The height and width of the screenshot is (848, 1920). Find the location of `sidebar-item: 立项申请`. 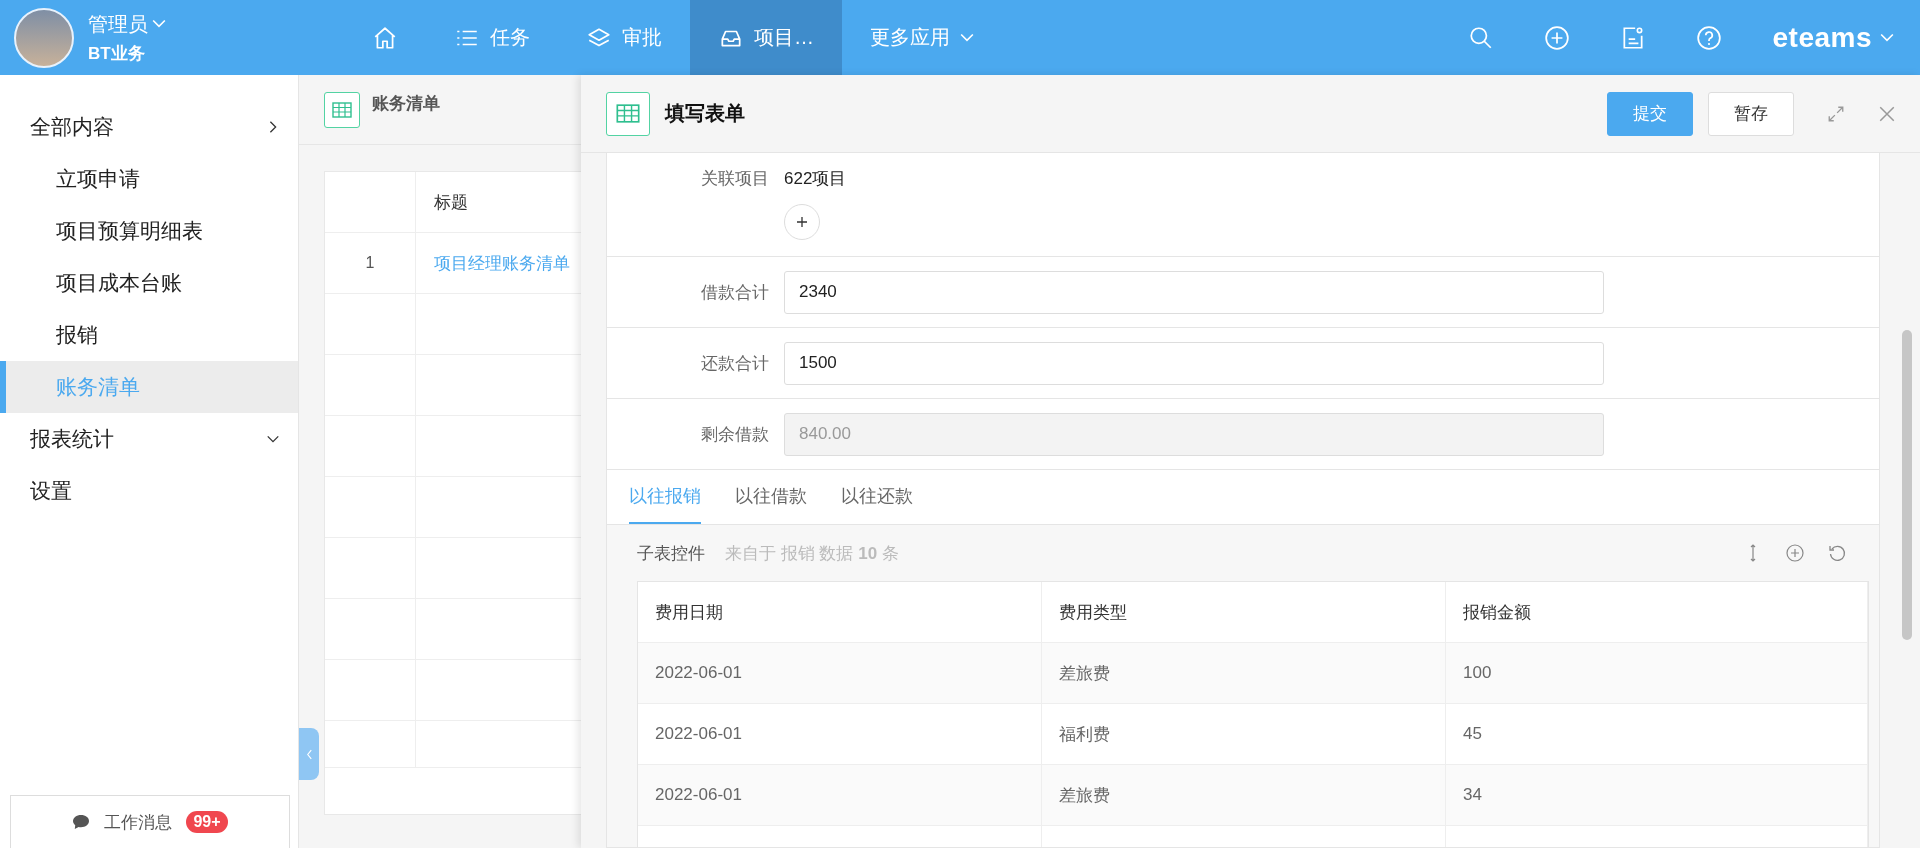

sidebar-item: 立项申请 is located at coordinates (149, 179).